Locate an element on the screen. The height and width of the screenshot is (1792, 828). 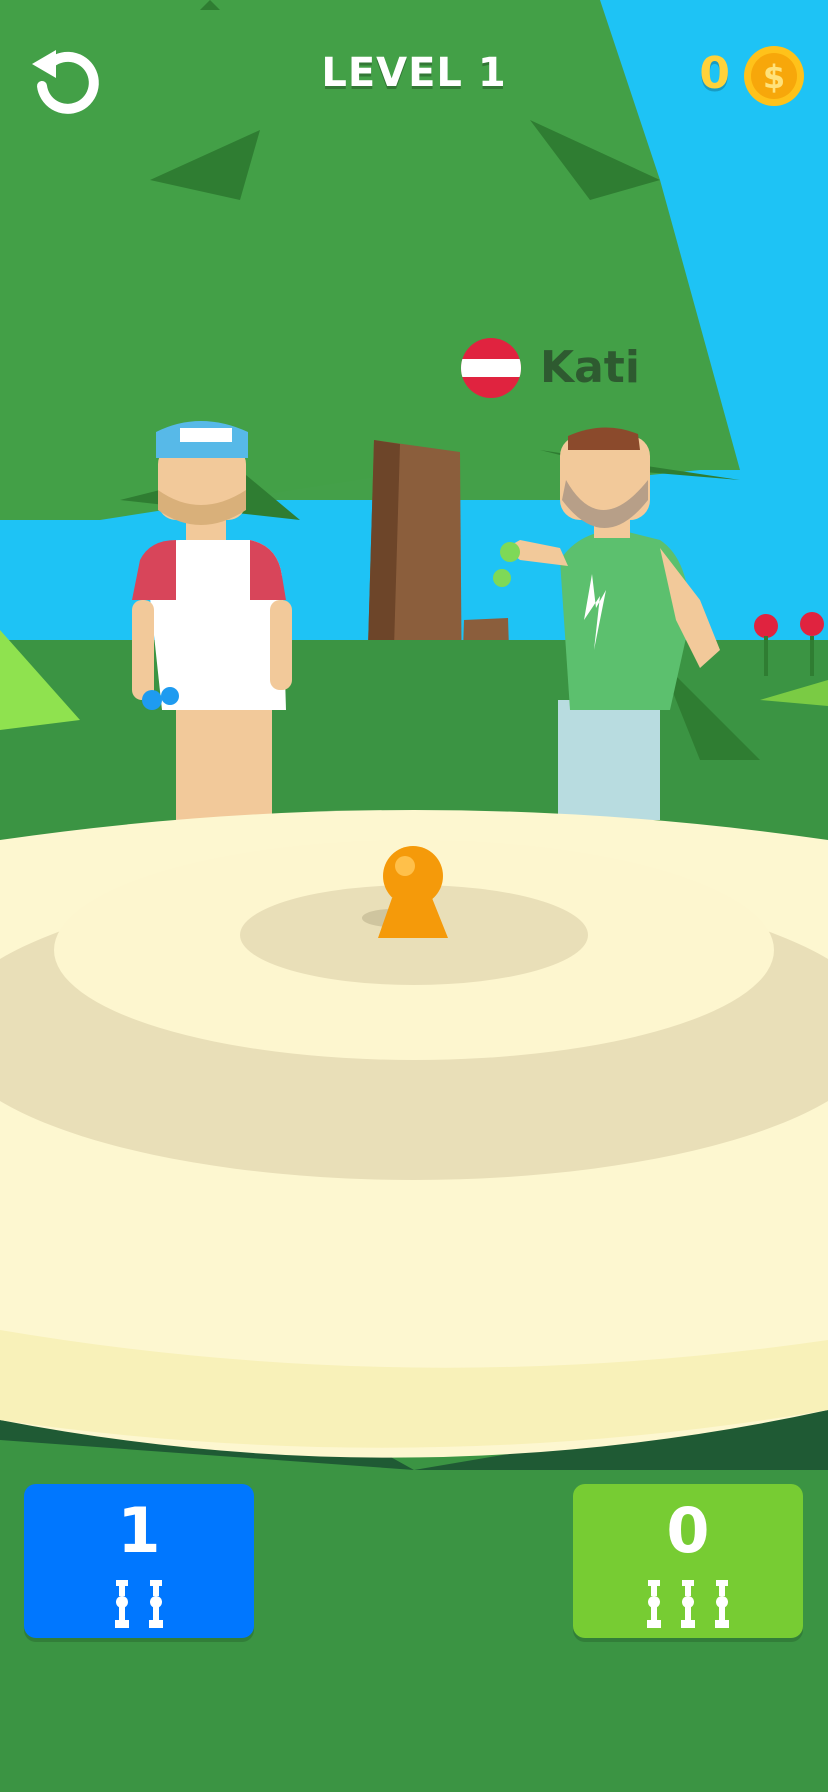
opponent-pins is located at coordinates (688, 1605).